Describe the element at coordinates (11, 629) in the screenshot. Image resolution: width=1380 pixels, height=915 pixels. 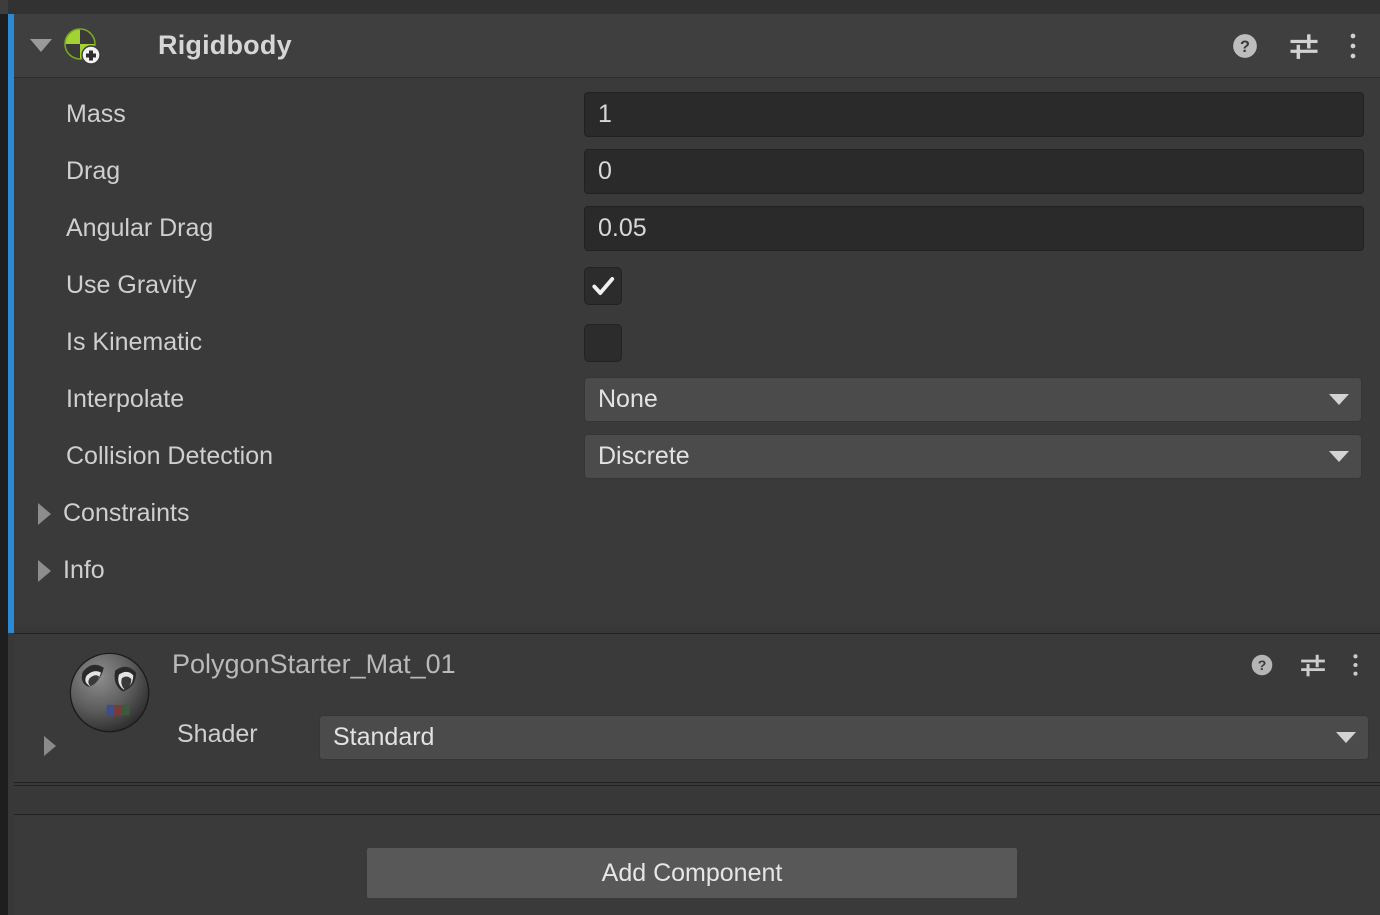
I see `selection-indicator-bar-lower` at that location.